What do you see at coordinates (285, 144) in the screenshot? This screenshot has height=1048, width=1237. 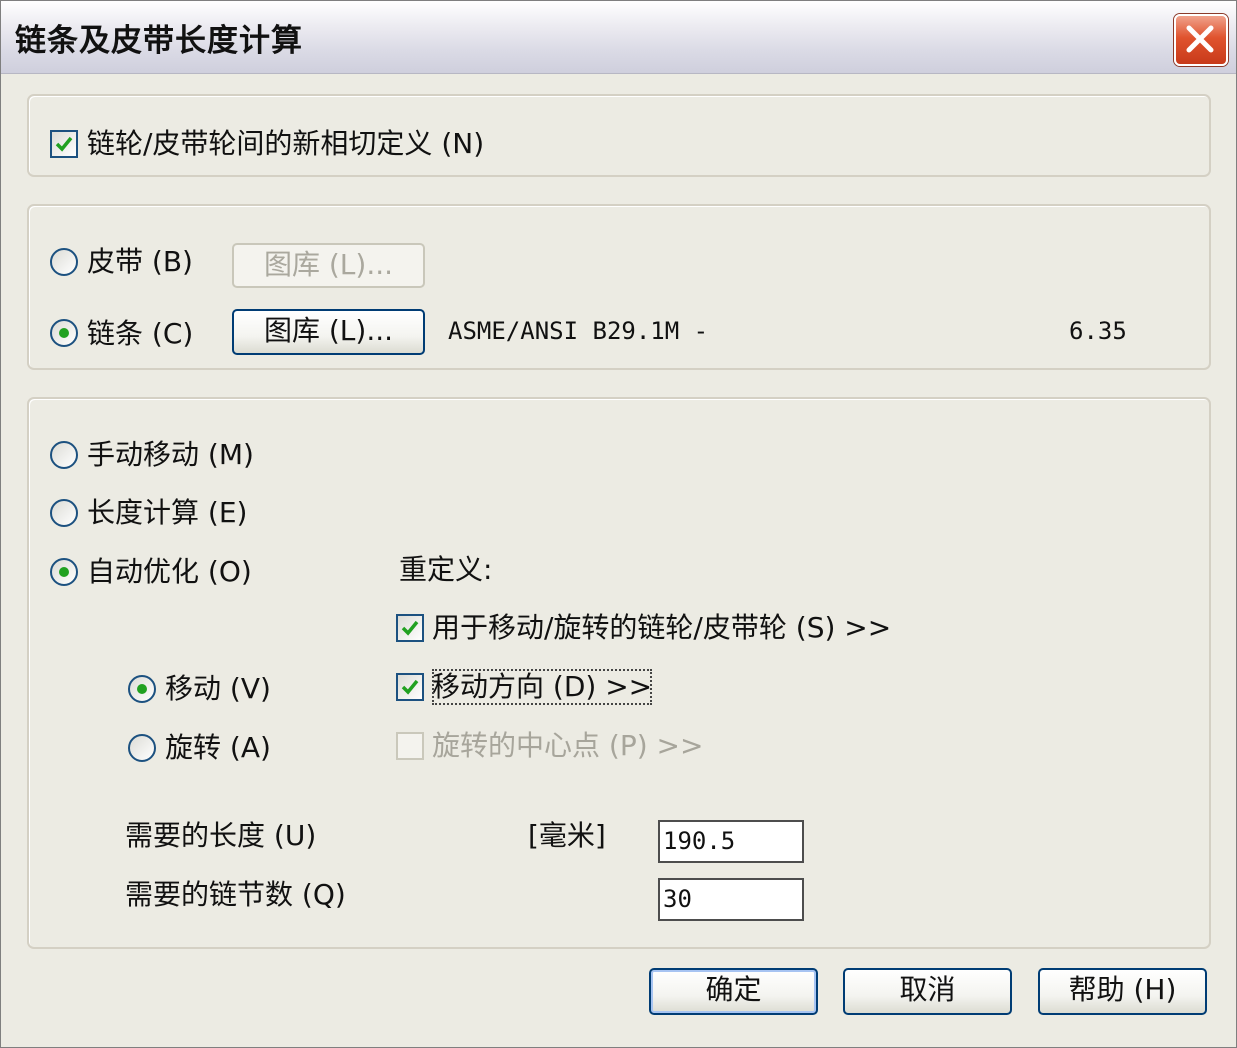 I see `tangency-label: 链轮/皮带轮间的新相切定义 (N)` at bounding box center [285, 144].